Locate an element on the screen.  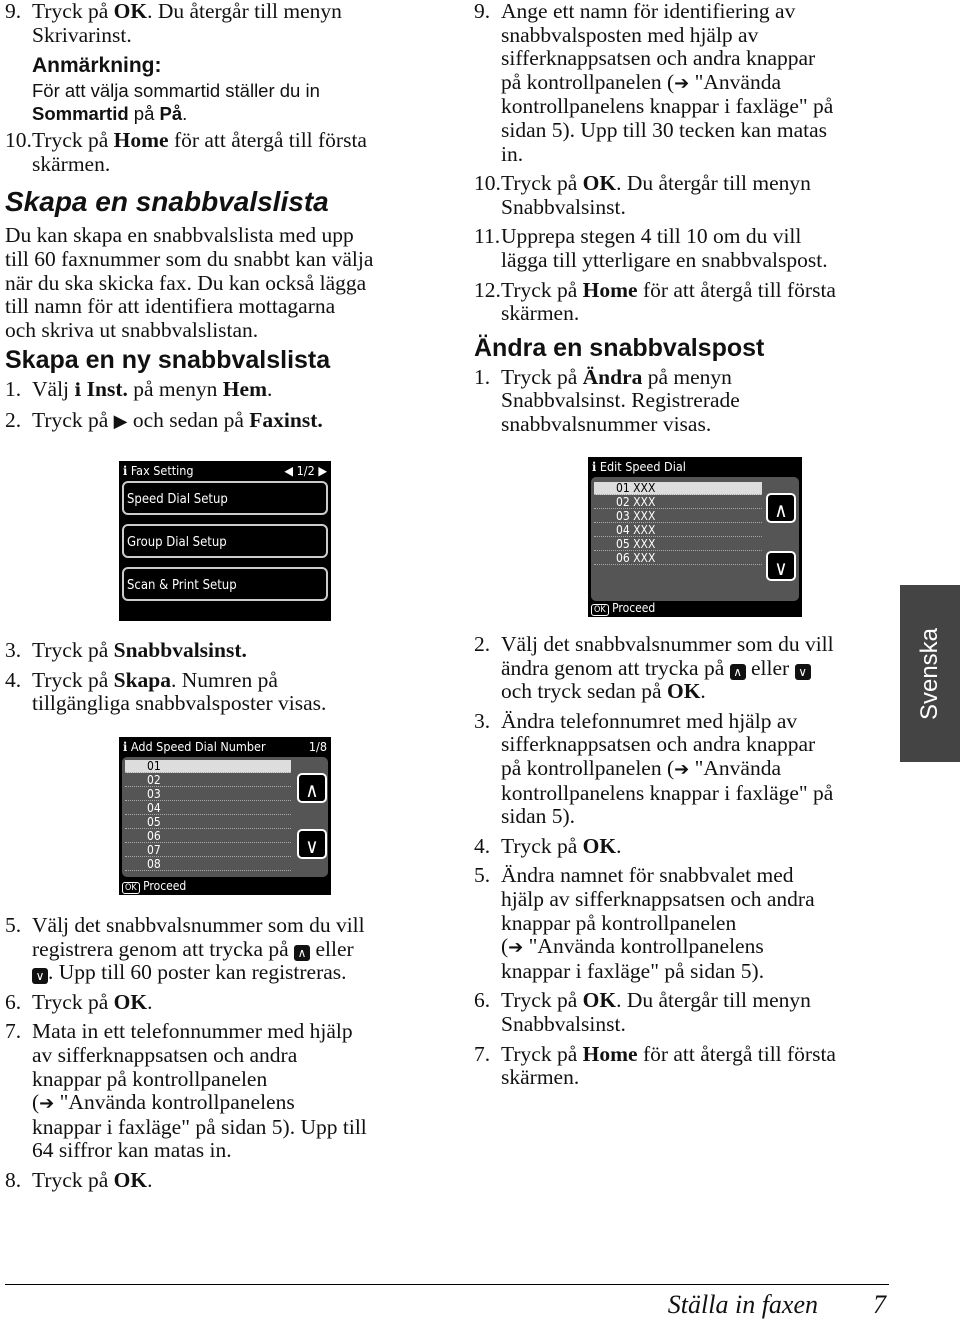
list-row: 03 XXX is located at coordinates (678, 516).